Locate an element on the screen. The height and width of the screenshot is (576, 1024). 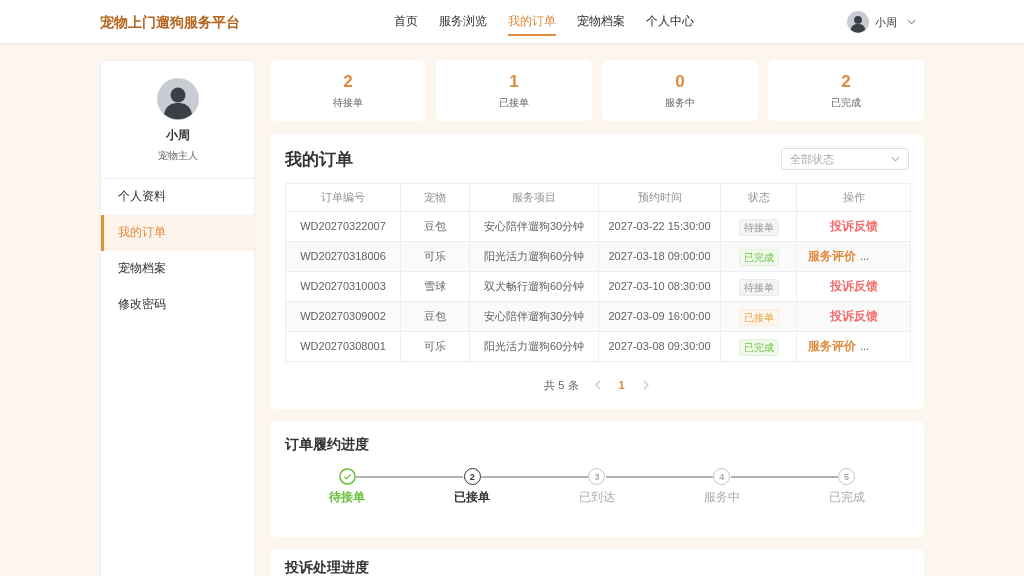
section-title: 投诉处理进度 is located at coordinates (327, 568).